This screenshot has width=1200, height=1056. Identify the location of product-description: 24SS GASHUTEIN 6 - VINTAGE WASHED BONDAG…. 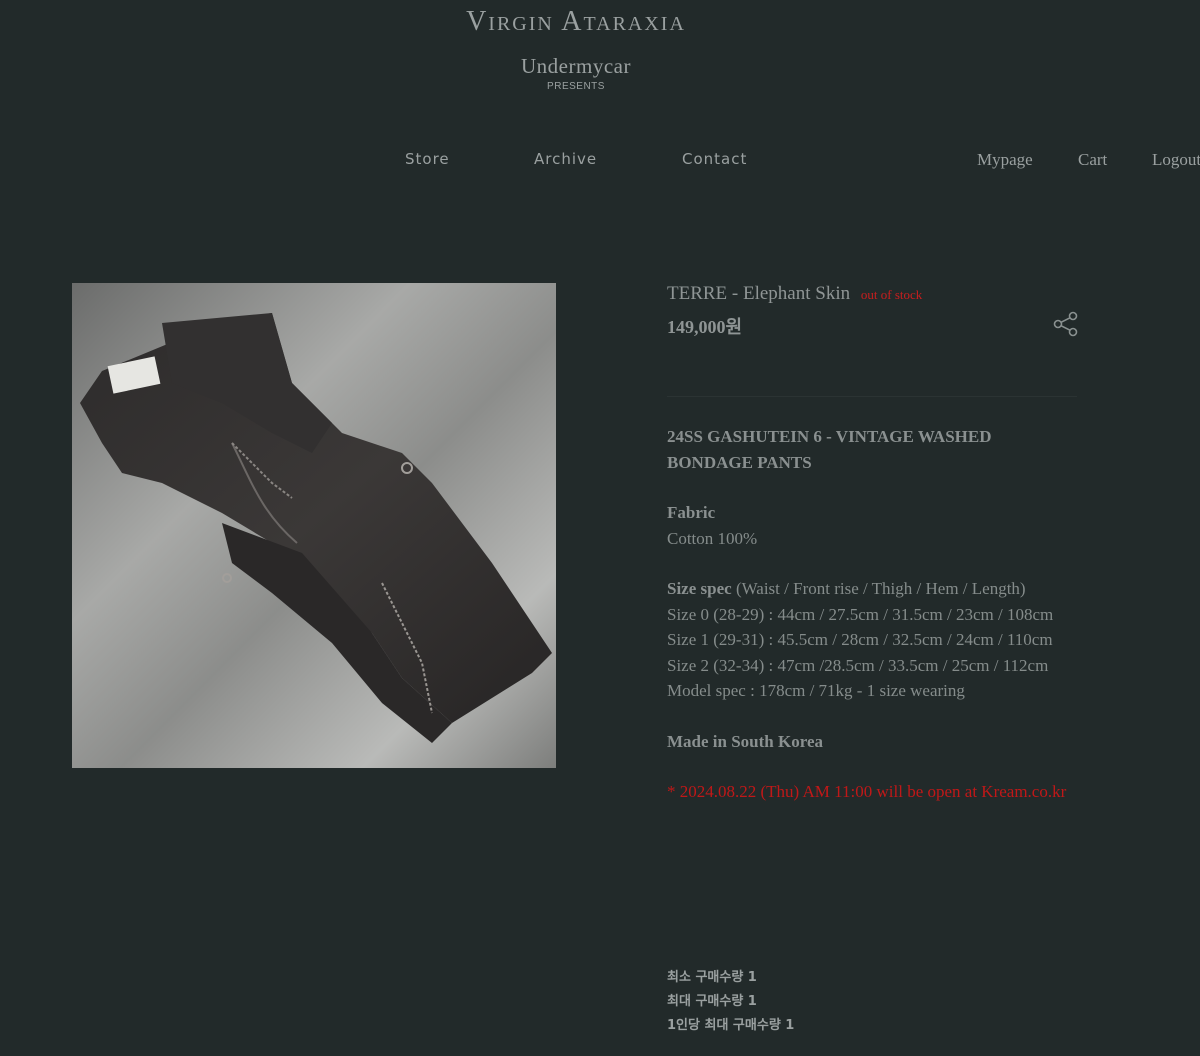
(867, 614).